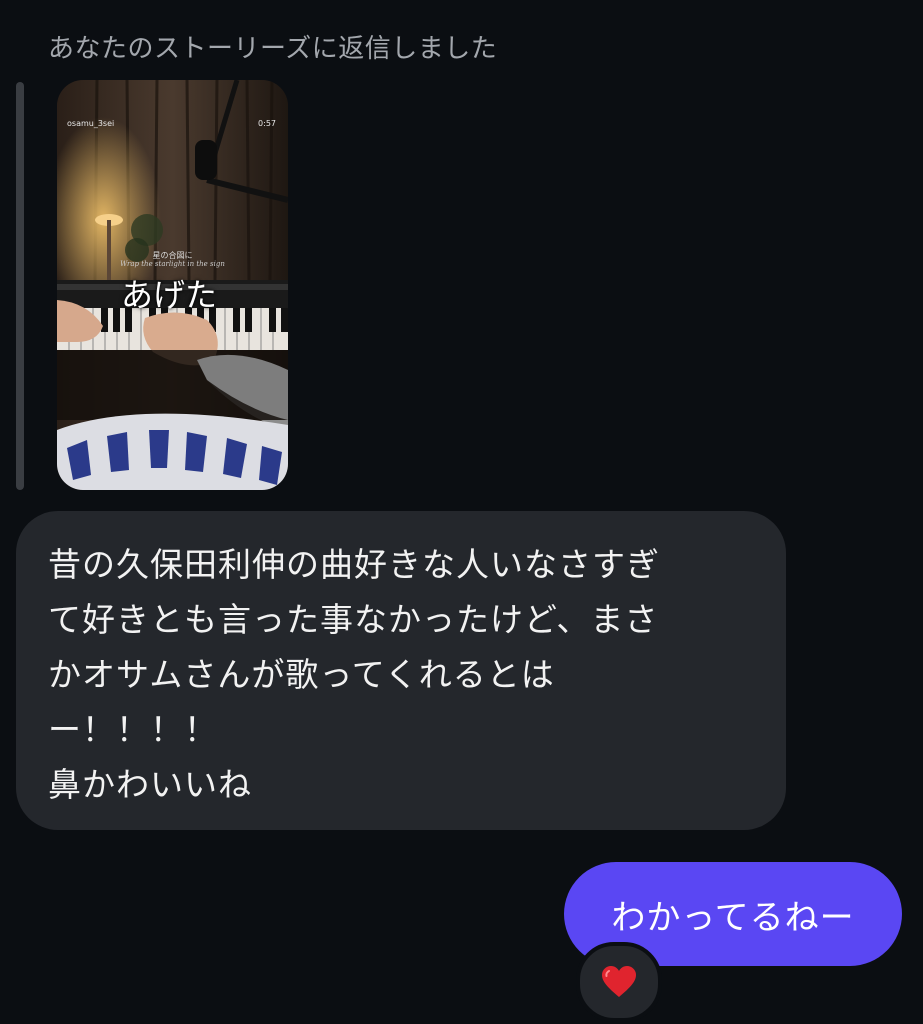  I want to click on story-sticker-text: あげた, so click(169, 295).